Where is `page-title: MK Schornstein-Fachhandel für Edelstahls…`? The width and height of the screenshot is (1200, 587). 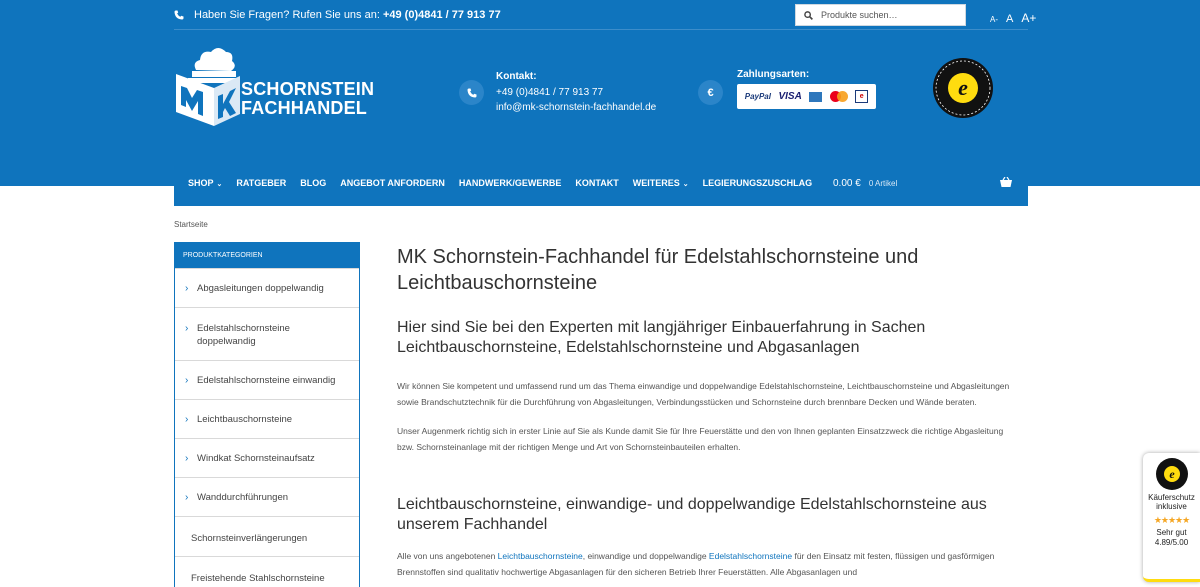
page-title: MK Schornstein-Fachhandel für Edelstahls… is located at coordinates (658, 270).